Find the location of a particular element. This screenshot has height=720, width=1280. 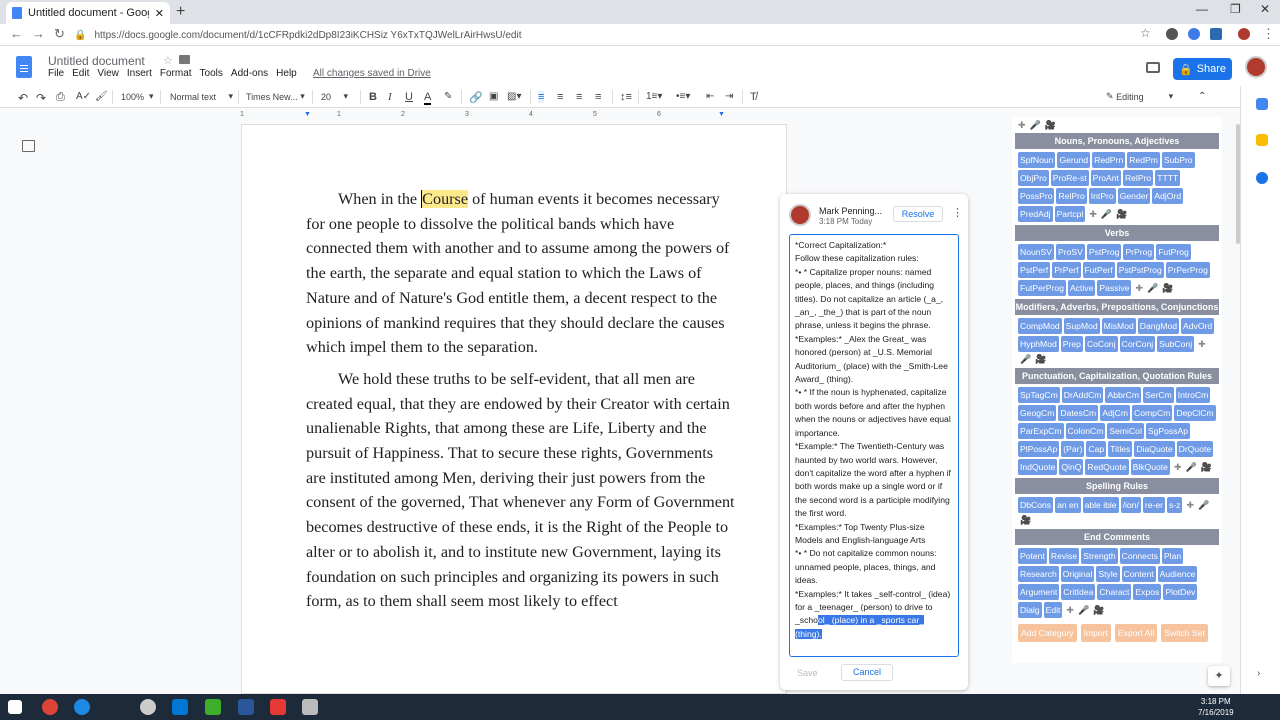

comment-bank-button: re-er is located at coordinates (1153, 505).